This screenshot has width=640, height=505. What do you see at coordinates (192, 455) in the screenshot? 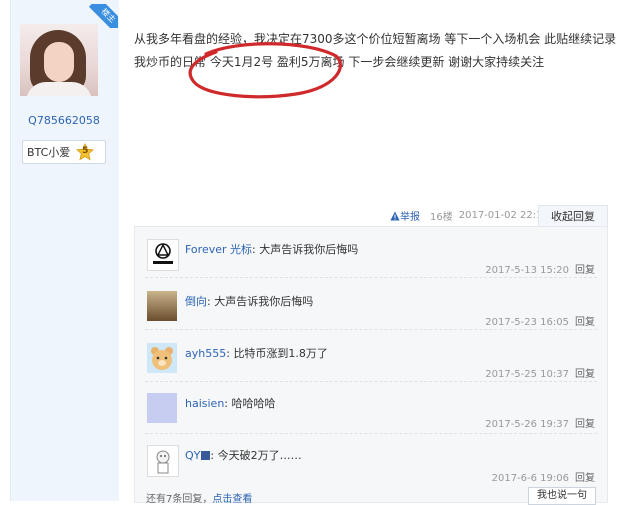
I see `reply-username: QY` at bounding box center [192, 455].